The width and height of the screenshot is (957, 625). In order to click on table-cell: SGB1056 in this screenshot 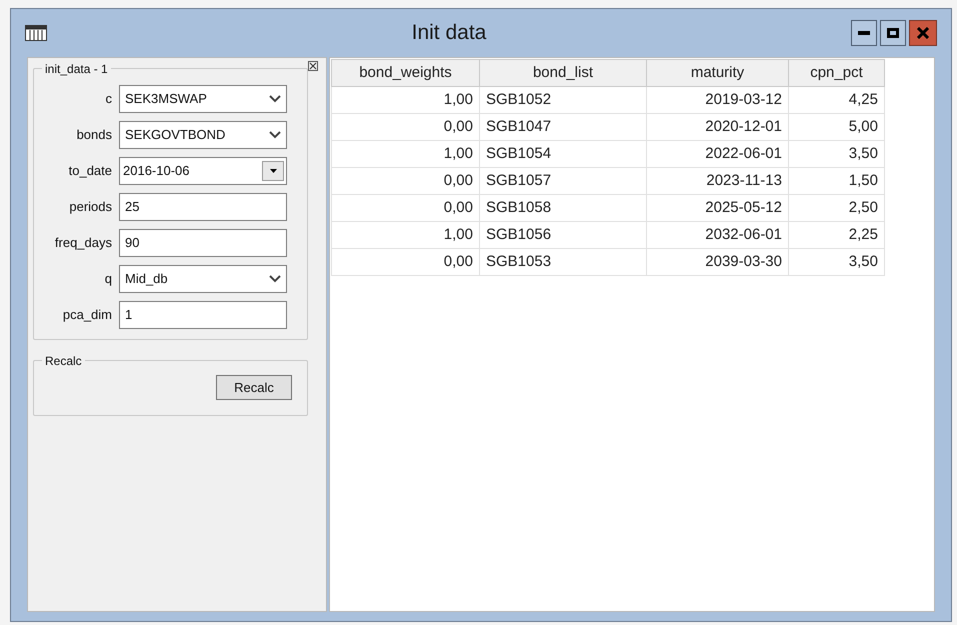, I will do `click(563, 235)`.